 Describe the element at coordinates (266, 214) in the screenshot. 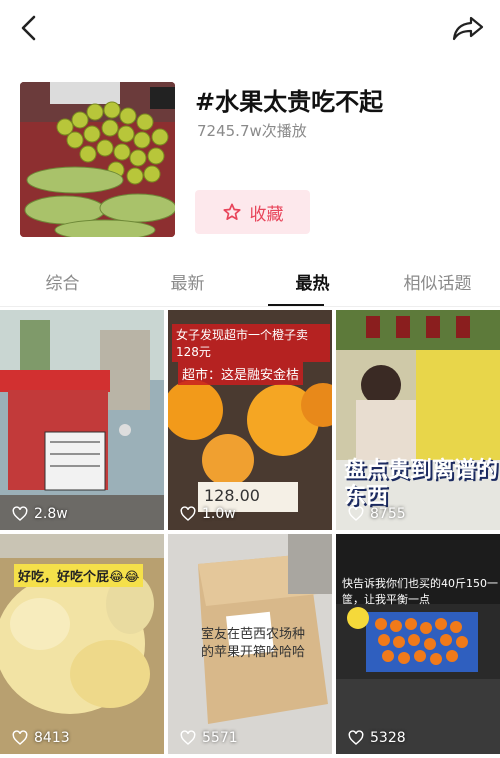

I see `favorite-label: 收藏` at that location.